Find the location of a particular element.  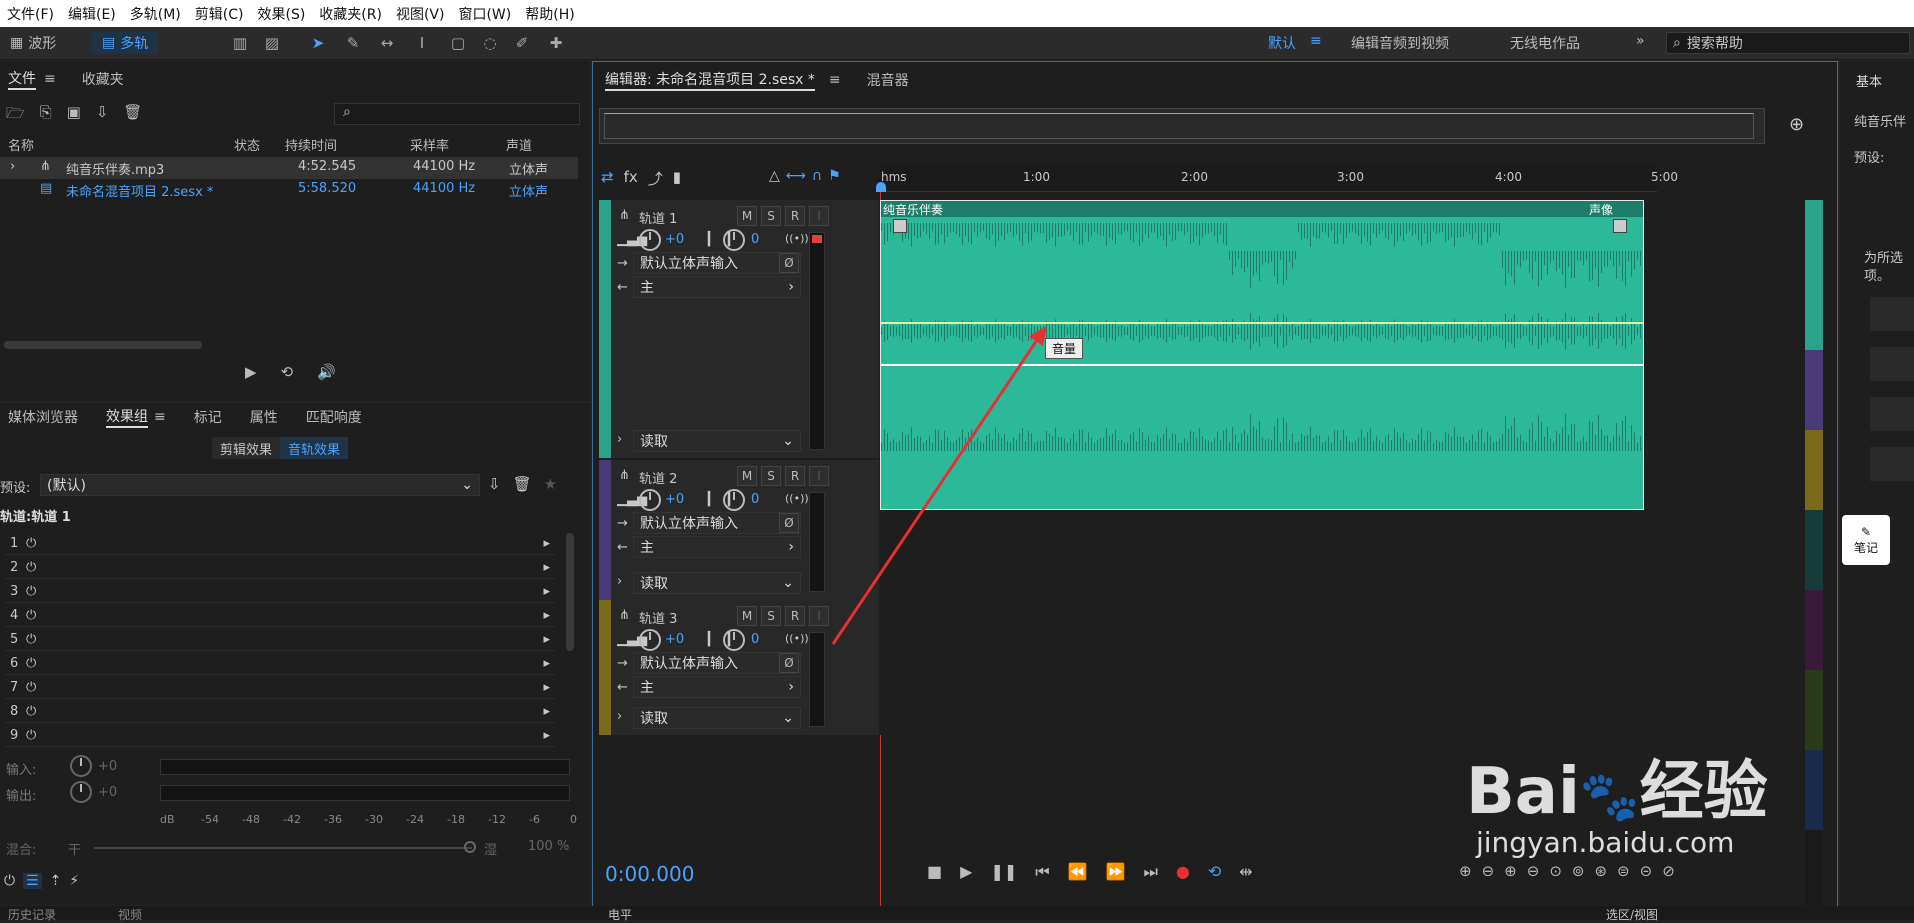

zoom-in-amplitude-icon: ⊕ is located at coordinates (1465, 871).